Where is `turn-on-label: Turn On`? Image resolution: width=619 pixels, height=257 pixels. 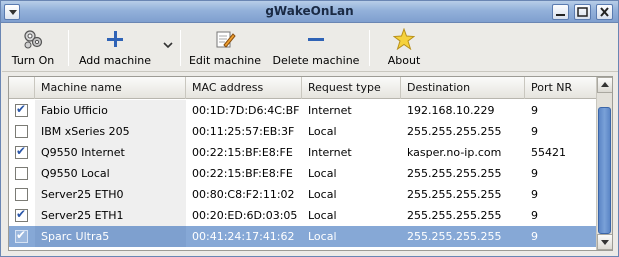
turn-on-label: Turn On is located at coordinates (33, 60).